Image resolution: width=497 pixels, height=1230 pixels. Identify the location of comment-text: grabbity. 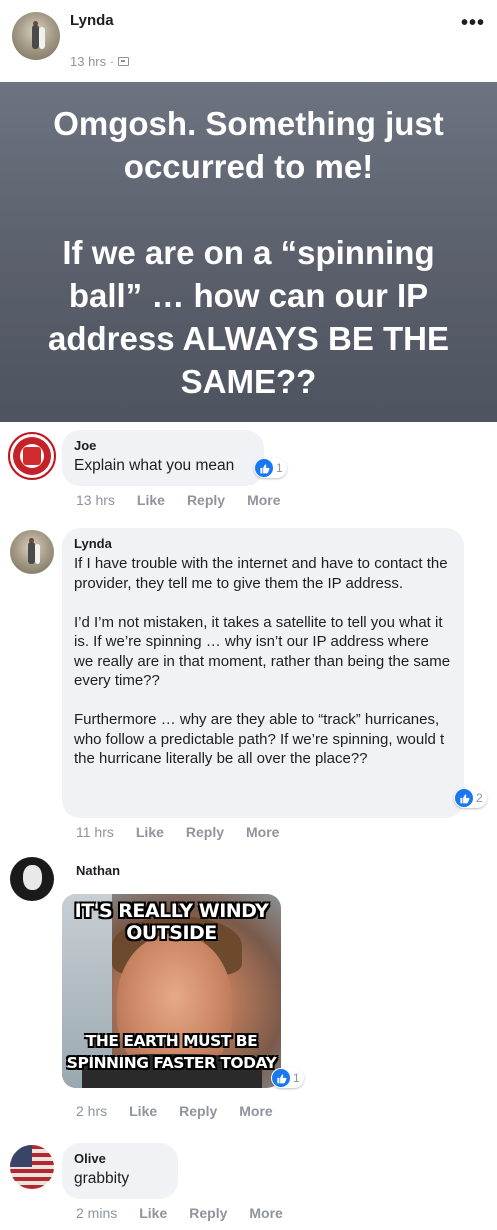
(102, 1178).